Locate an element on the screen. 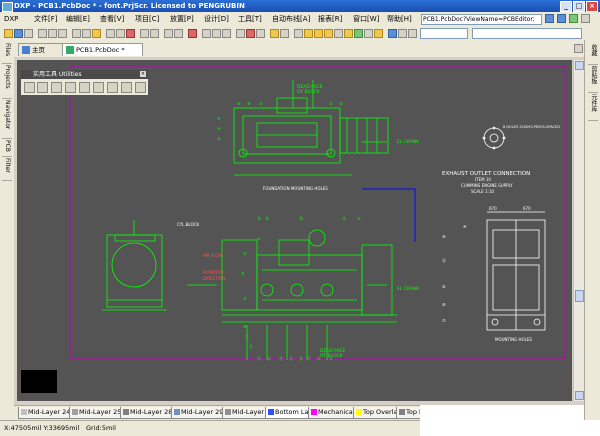  document-path-field: PCB1.PcbDoc?ViewName=PCBEditor; is located at coordinates (481, 19).